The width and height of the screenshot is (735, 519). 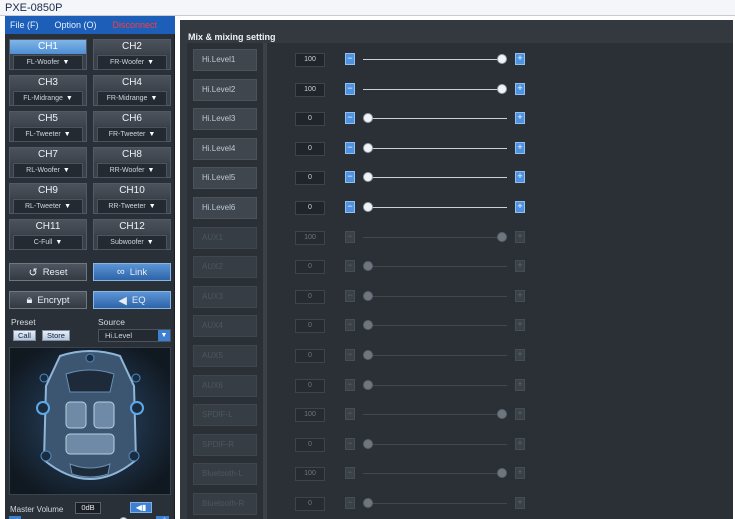 What do you see at coordinates (127, 242) in the screenshot?
I see `channel-output-value: Subwoofer` at bounding box center [127, 242].